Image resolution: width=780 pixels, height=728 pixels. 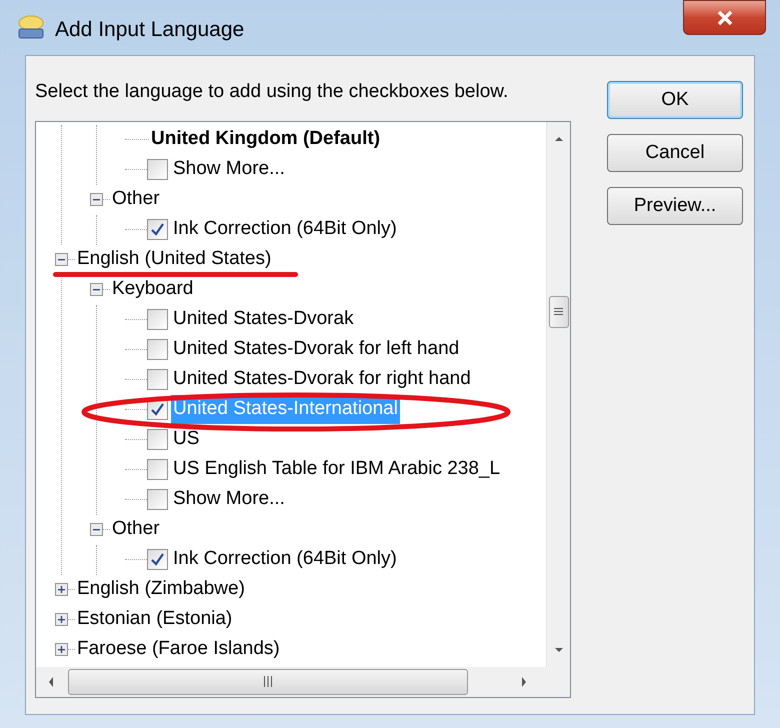 I want to click on tree-item: English (United States), so click(x=174, y=259).